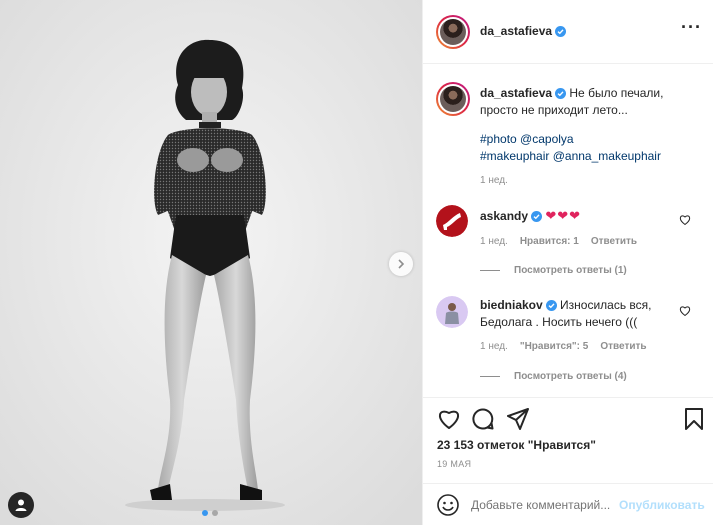 This screenshot has width=713, height=525. What do you see at coordinates (563, 215) in the screenshot?
I see `comment-body: ❤❤❤` at bounding box center [563, 215].